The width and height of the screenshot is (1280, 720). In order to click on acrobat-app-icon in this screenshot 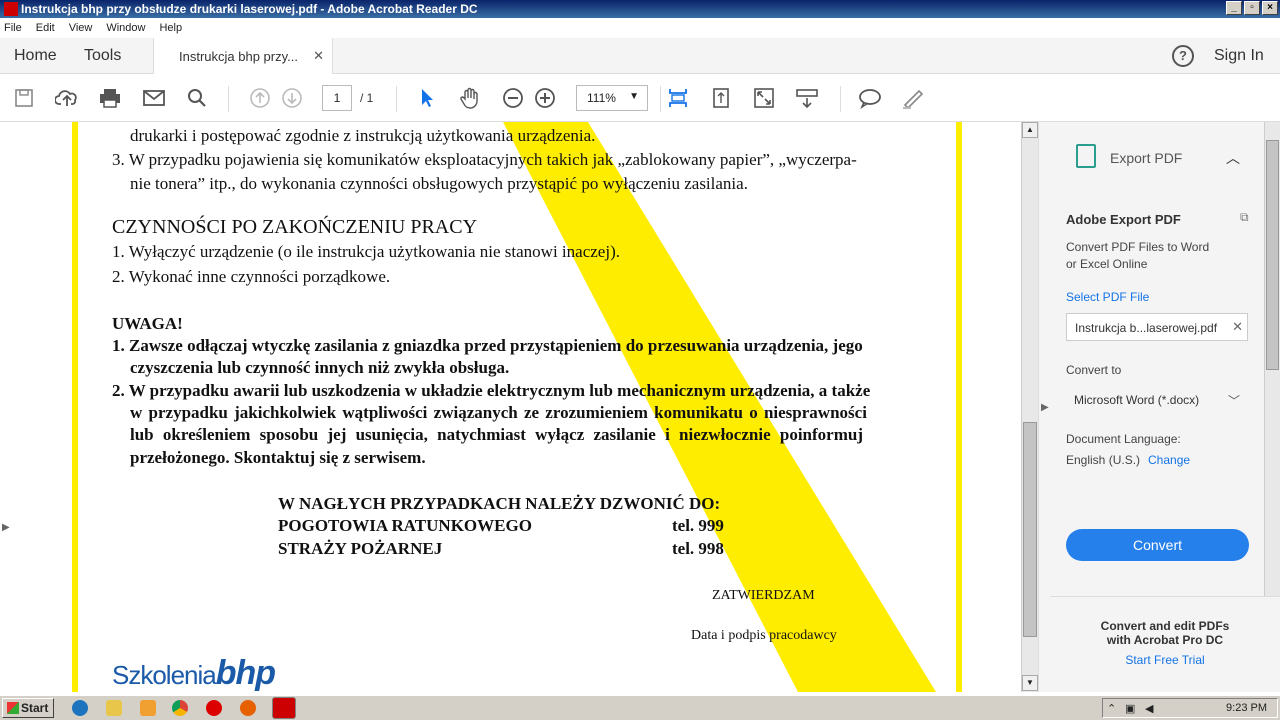, I will do `click(11, 9)`.